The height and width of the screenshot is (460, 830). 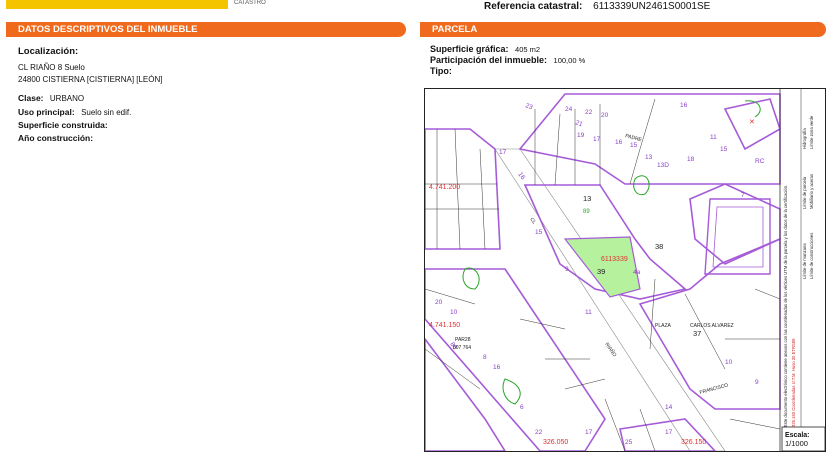 What do you see at coordinates (601, 271) in the screenshot?
I see `parcel-number: 39` at bounding box center [601, 271].